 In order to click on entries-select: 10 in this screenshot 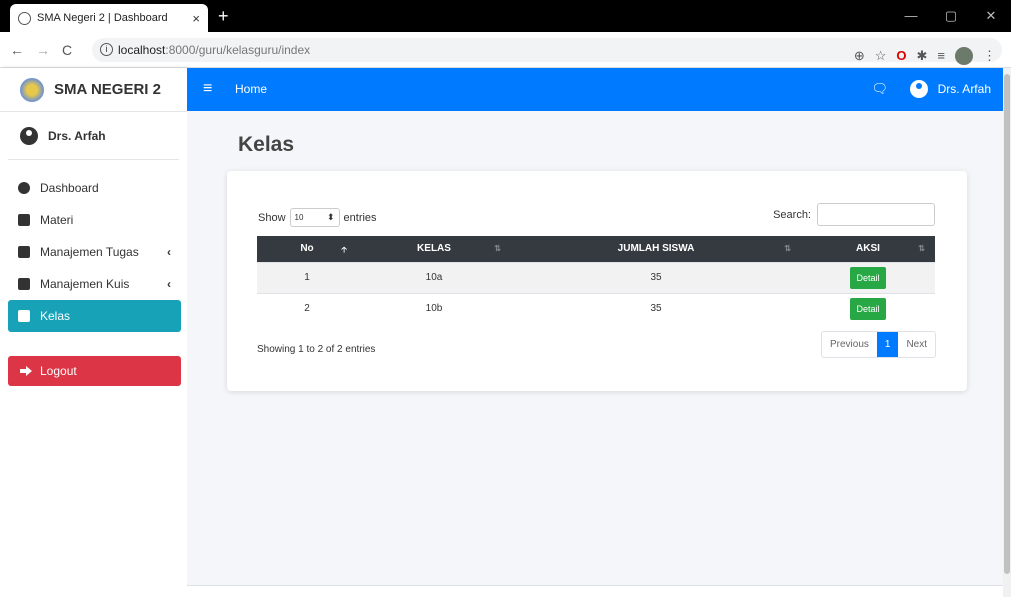, I will do `click(314, 217)`.